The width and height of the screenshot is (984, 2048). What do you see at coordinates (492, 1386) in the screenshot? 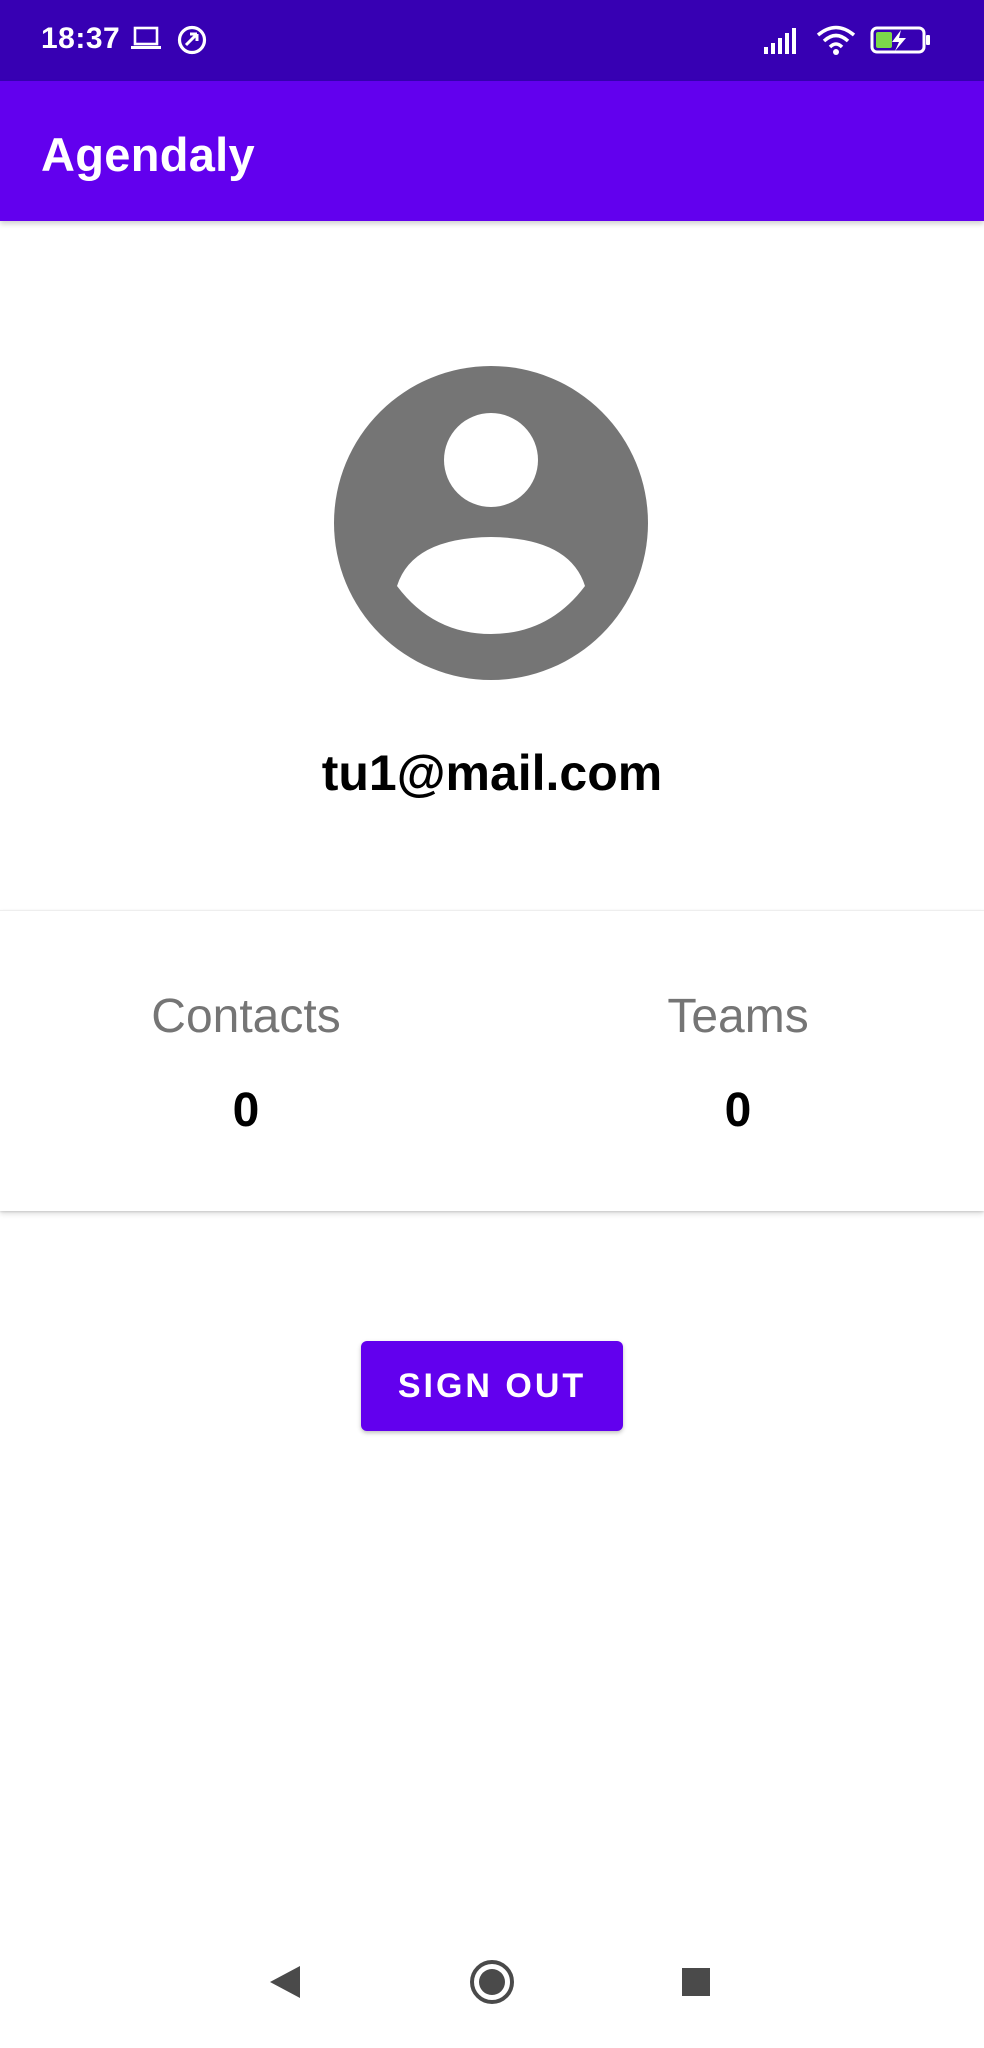
I see `sign-out-button: SIGN OUT` at bounding box center [492, 1386].